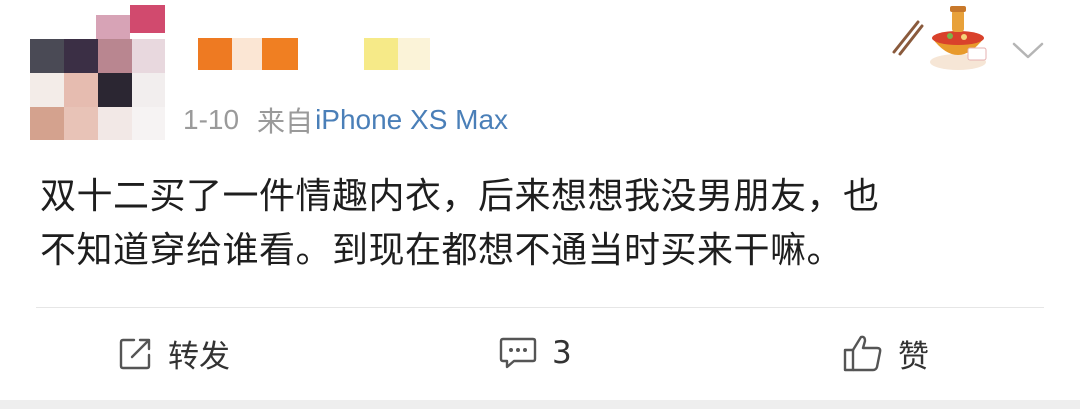 This screenshot has width=1080, height=409. What do you see at coordinates (1028, 50) in the screenshot?
I see `chevron-down-icon` at bounding box center [1028, 50].